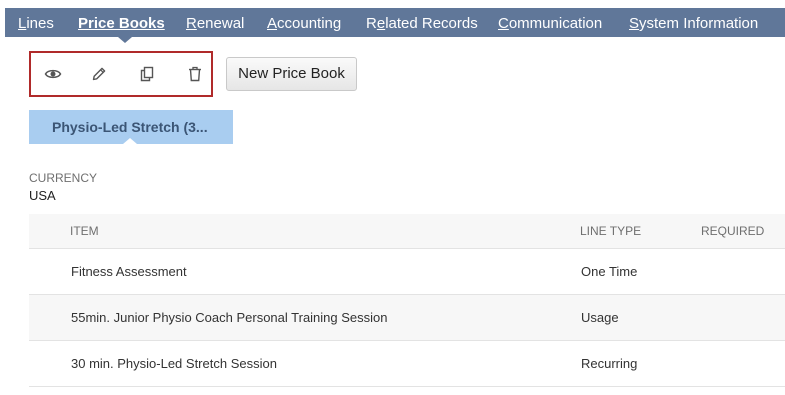  I want to click on tab-price-books-accesskey: P, so click(83, 23).